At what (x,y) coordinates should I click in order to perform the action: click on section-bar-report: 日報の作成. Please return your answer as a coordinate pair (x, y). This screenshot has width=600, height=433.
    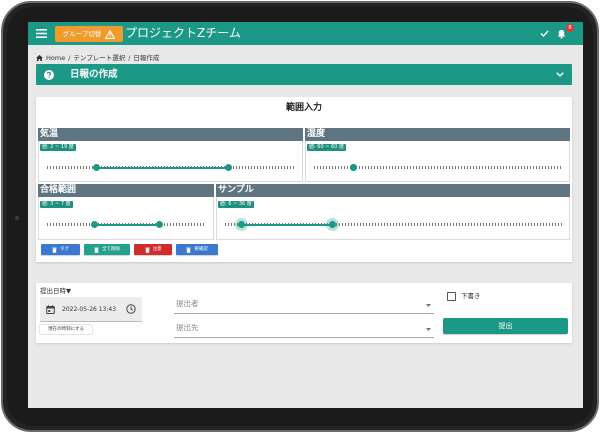
    Looking at the image, I should click on (304, 74).